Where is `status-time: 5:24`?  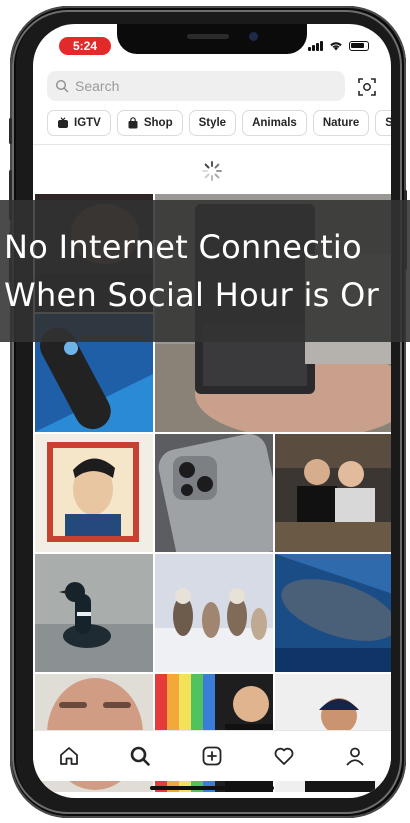
status-time: 5:24 is located at coordinates (85, 46).